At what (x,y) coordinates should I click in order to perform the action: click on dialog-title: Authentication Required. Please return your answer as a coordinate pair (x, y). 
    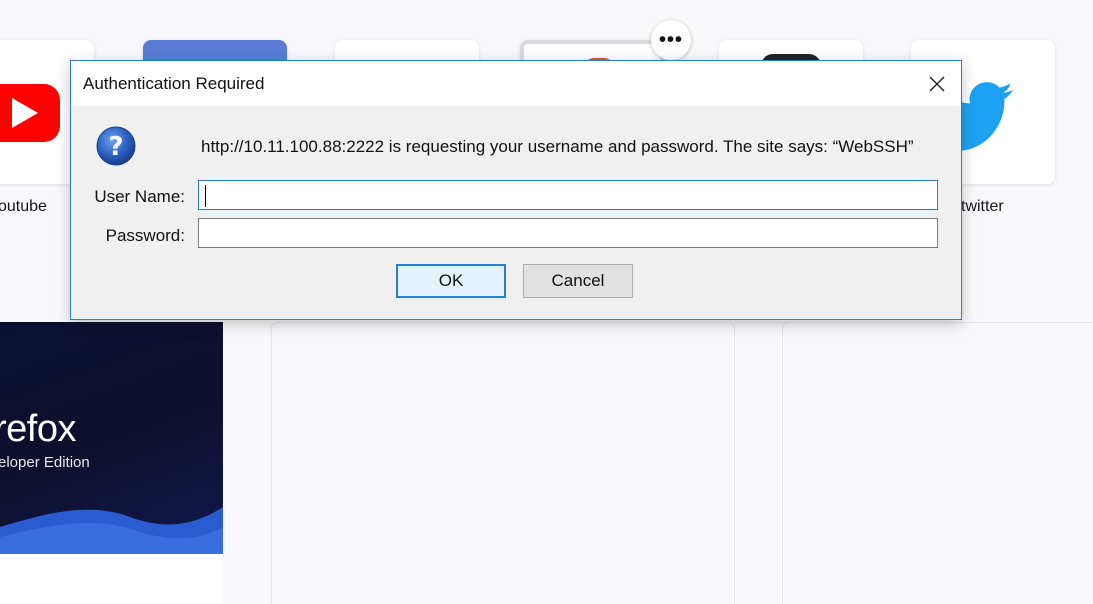
    Looking at the image, I should click on (174, 83).